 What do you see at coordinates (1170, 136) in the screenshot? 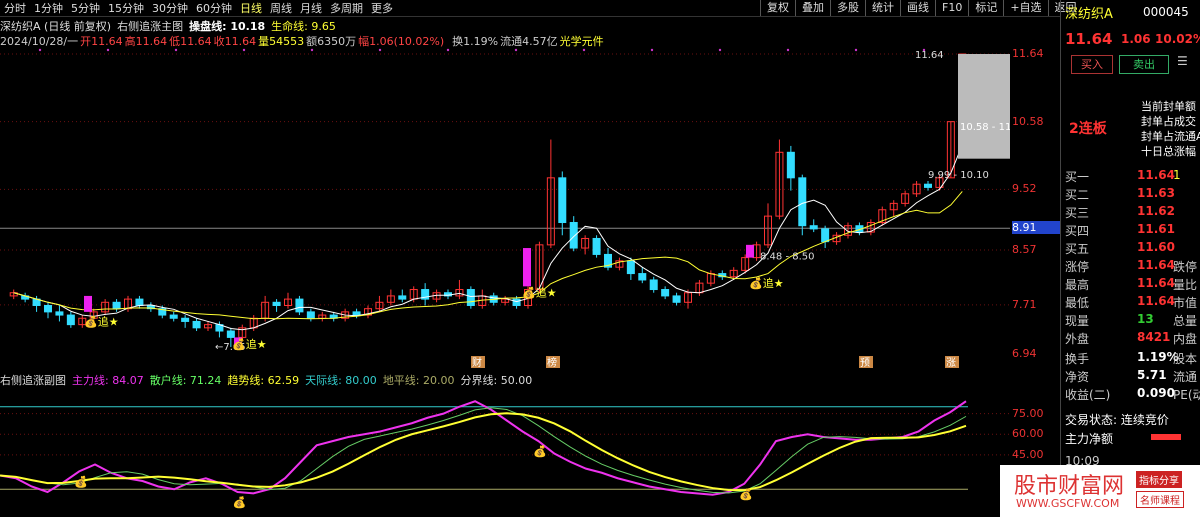
I see `seal-note-2: 封单占流通A` at bounding box center [1170, 136].